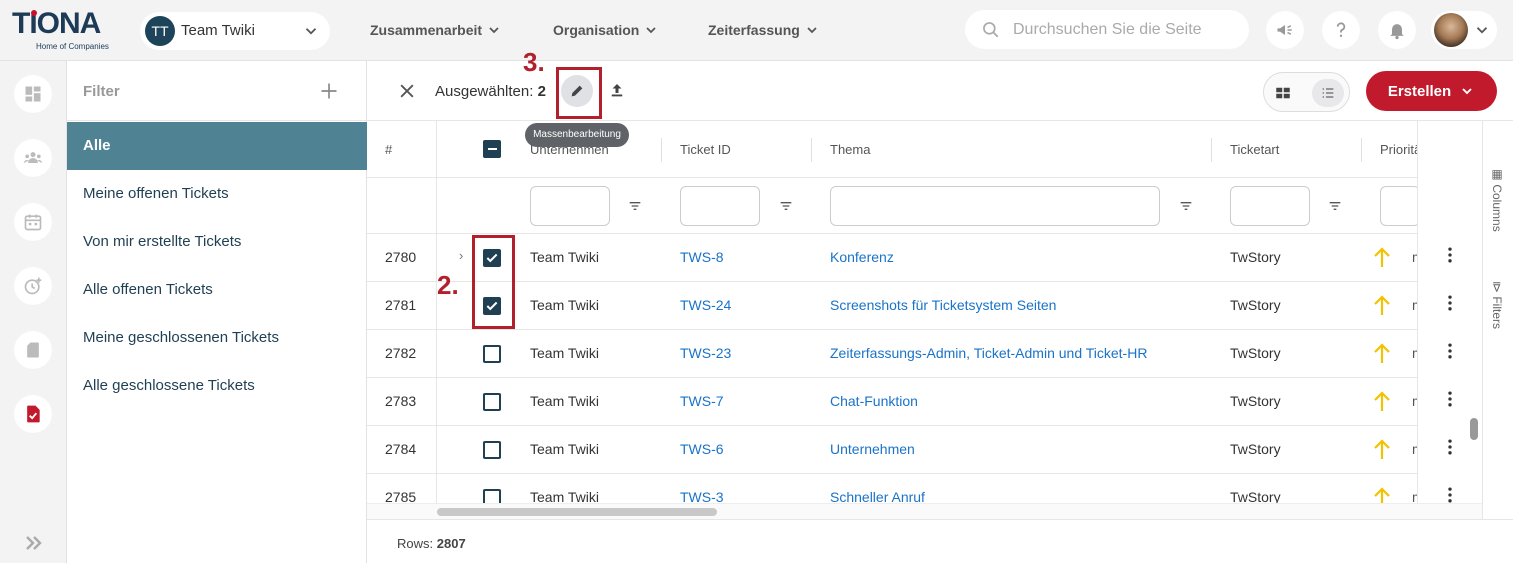 The image size is (1513, 563). I want to click on rail-team, so click(33, 158).